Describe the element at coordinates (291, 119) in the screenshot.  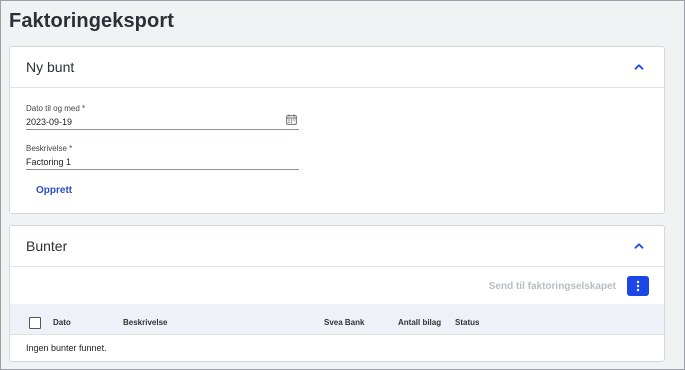
I see `calendar-icon` at that location.